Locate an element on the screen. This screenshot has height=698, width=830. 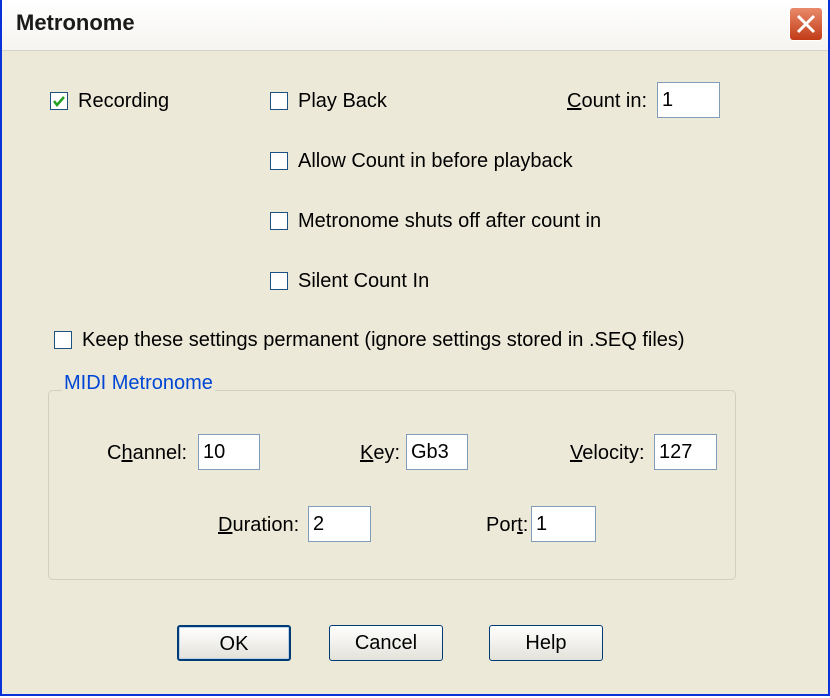
velocity-label: Velocity: is located at coordinates (607, 453).